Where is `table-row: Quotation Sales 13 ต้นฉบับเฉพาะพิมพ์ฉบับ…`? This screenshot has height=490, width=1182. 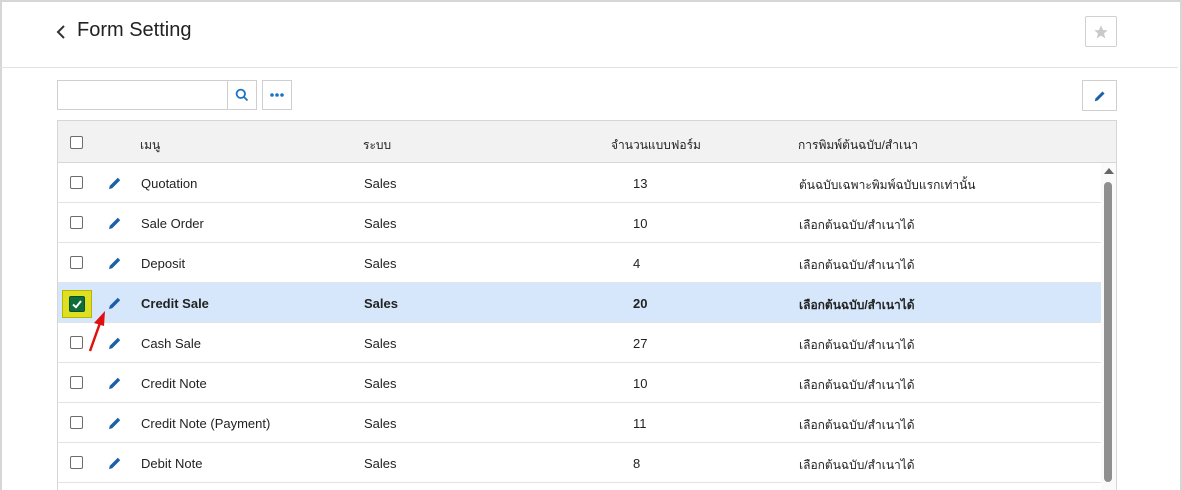 table-row: Quotation Sales 13 ต้นฉบับเฉพาะพิมพ์ฉบับ… is located at coordinates (579, 183).